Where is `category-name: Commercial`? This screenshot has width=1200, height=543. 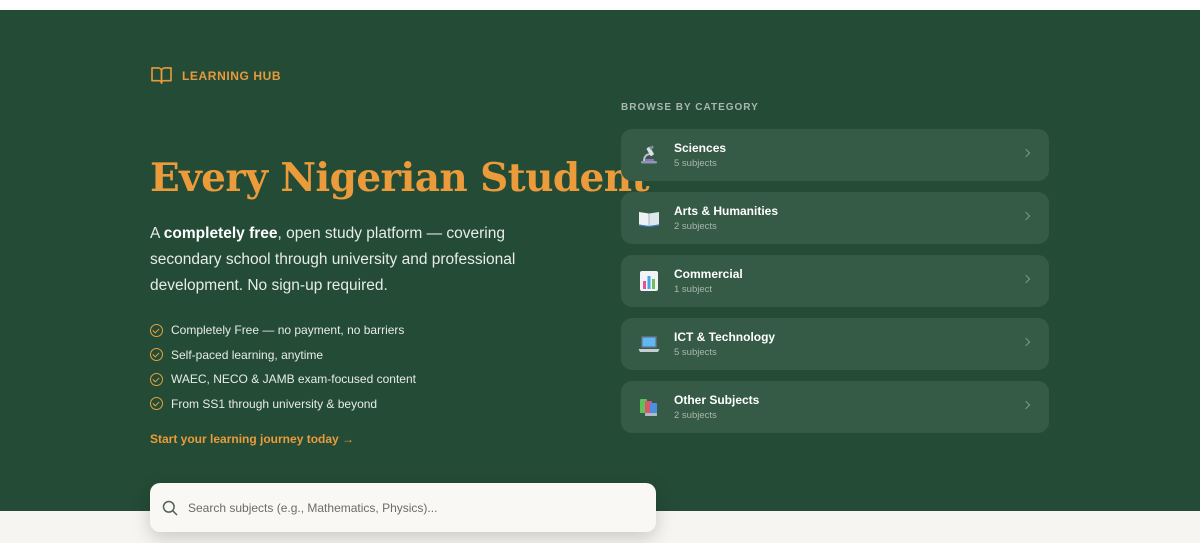
category-name: Commercial is located at coordinates (708, 274).